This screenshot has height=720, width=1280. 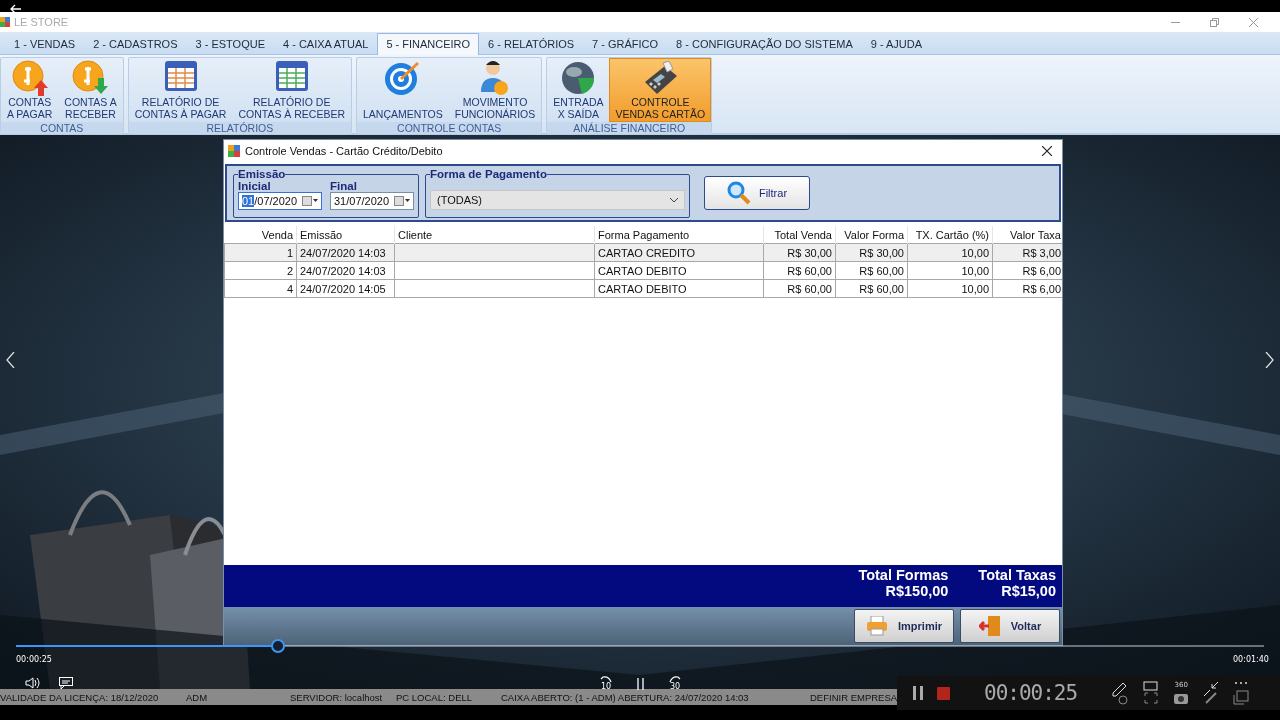 I want to click on collapse-pen-icon, so click(x=1211, y=693).